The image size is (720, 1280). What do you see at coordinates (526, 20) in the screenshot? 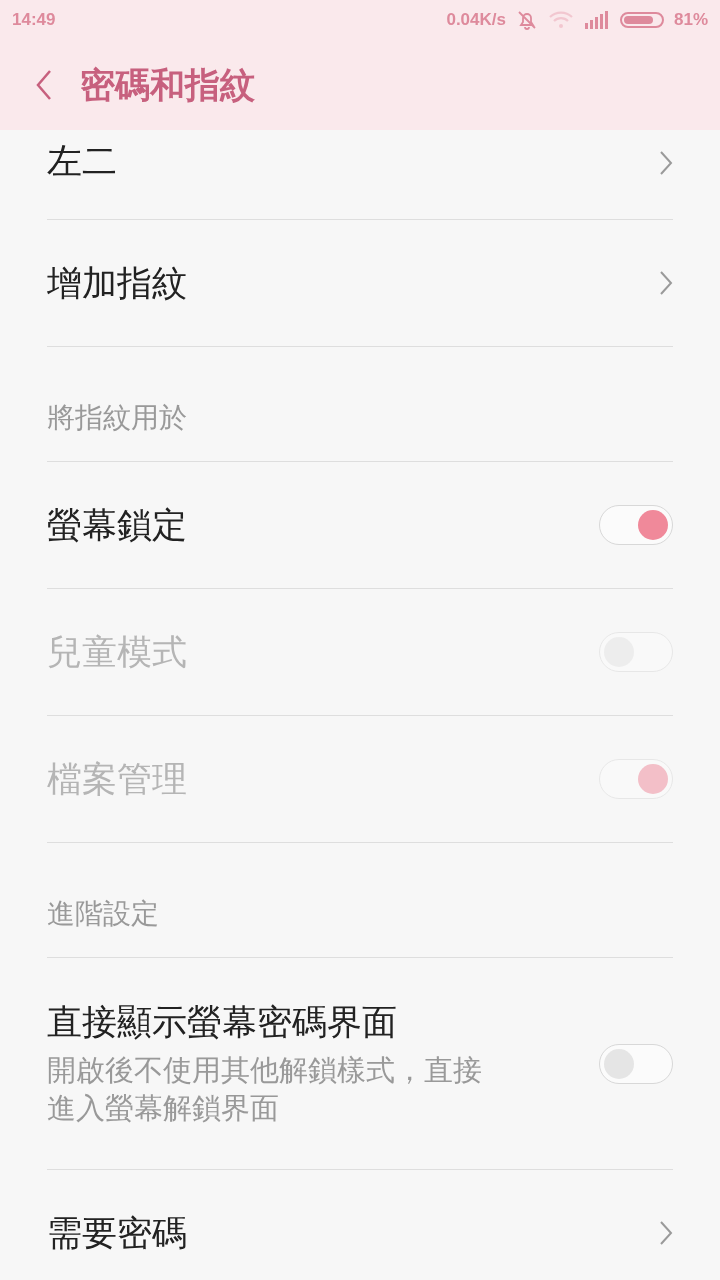
I see `bell-off-icon` at bounding box center [526, 20].